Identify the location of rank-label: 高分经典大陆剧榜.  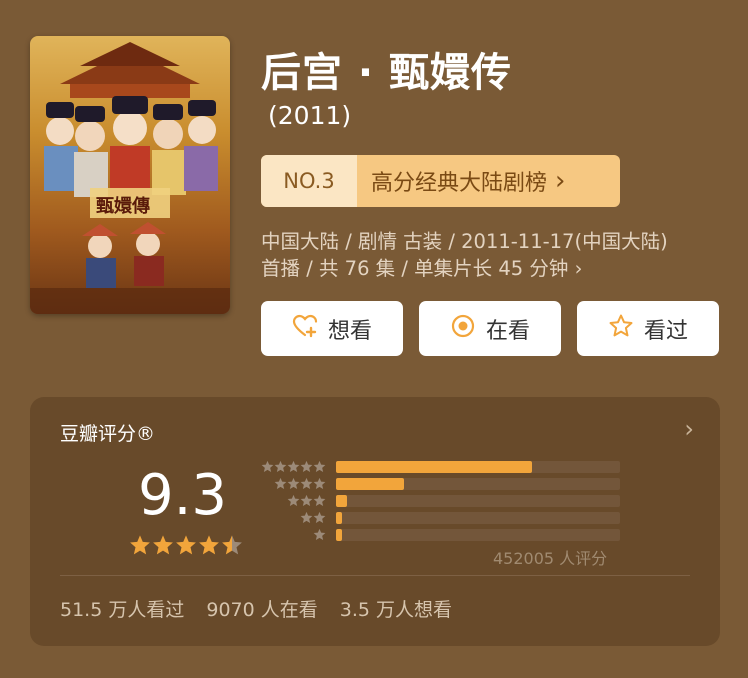
(459, 183).